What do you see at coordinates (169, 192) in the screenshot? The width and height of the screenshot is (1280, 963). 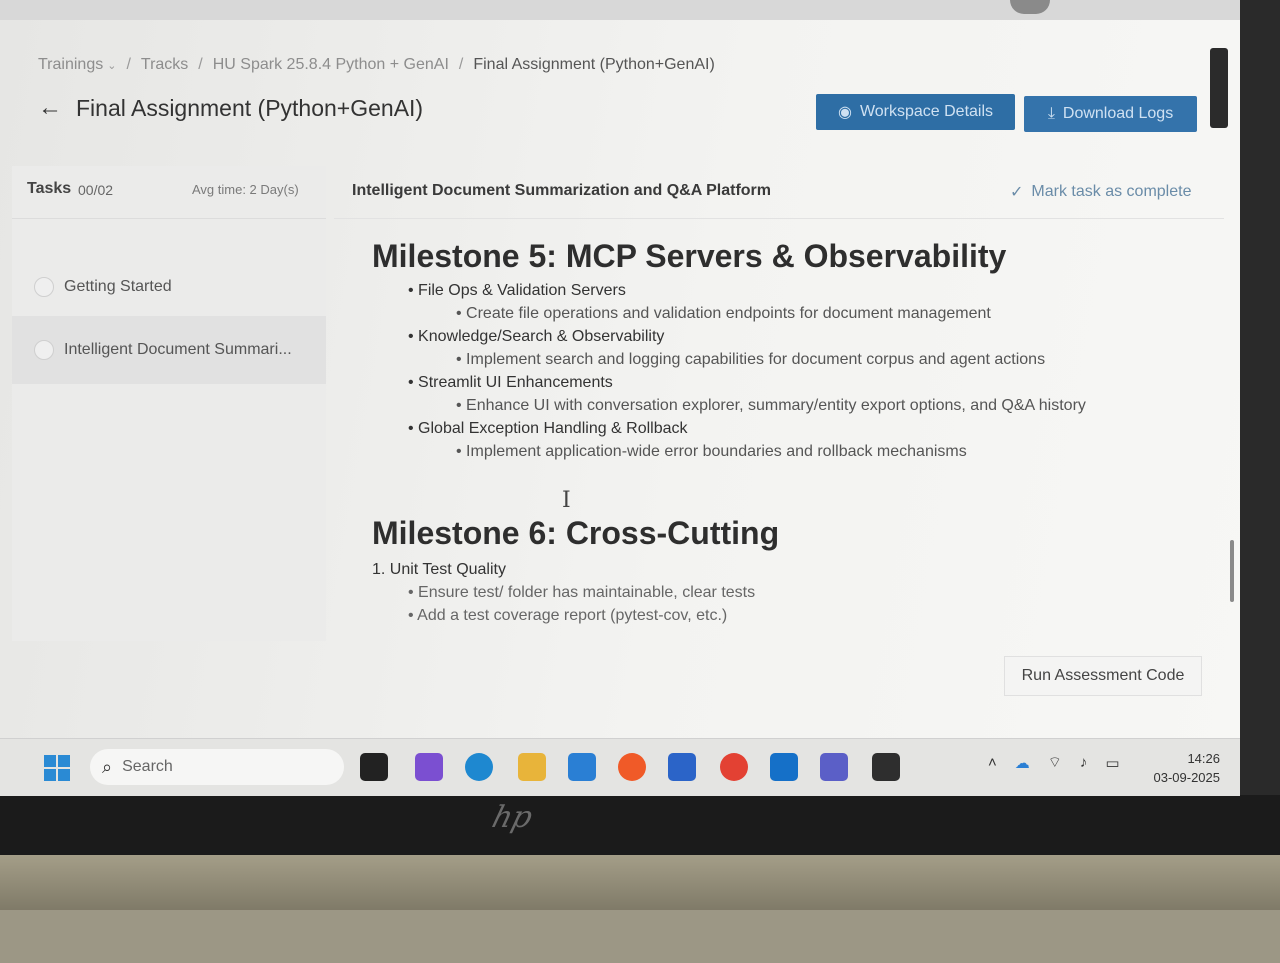 I see `tasks-header: Tasks 00/02 Avg time: 2 Day(s)` at bounding box center [169, 192].